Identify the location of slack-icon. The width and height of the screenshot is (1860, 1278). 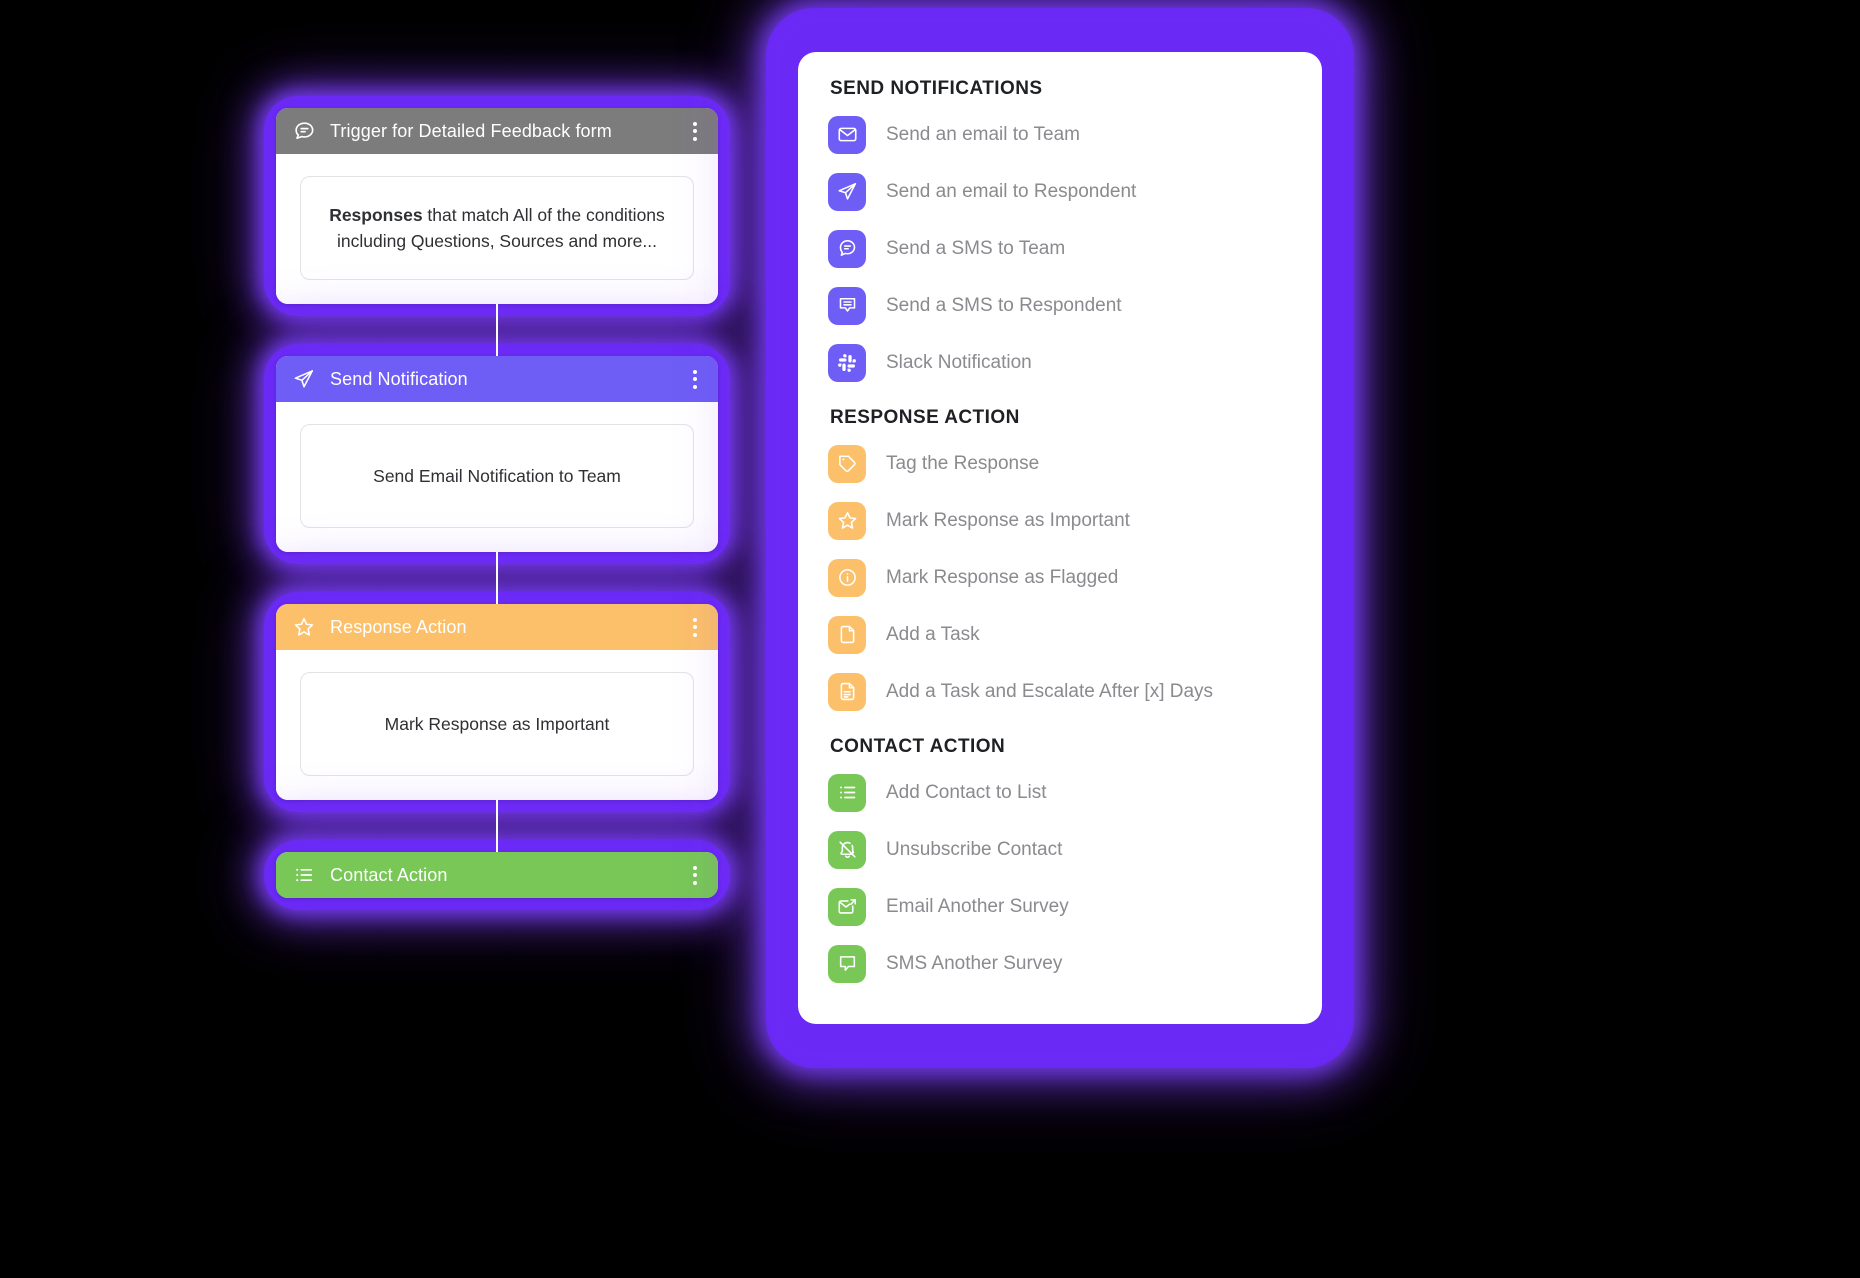
(847, 362).